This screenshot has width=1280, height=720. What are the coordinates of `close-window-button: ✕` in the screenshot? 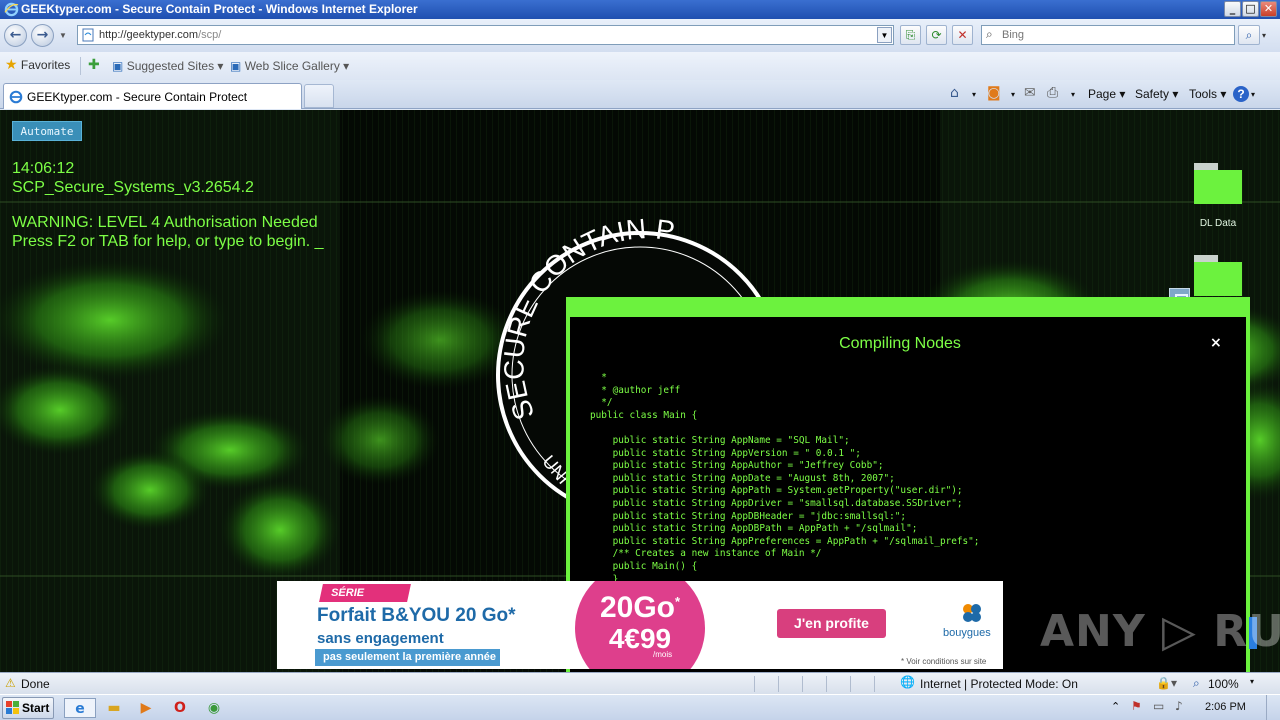 It's located at (1268, 9).